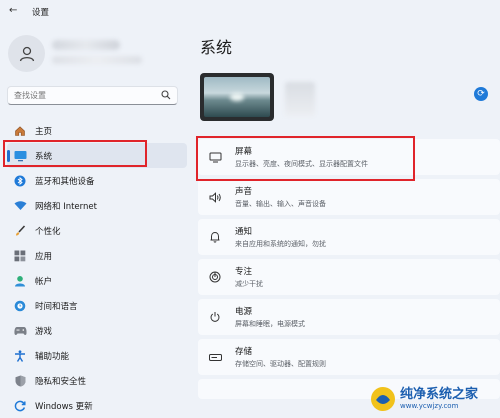  Describe the element at coordinates (97, 405) in the screenshot. I see `sidebar-item-windows-update: Windows 更新` at that location.